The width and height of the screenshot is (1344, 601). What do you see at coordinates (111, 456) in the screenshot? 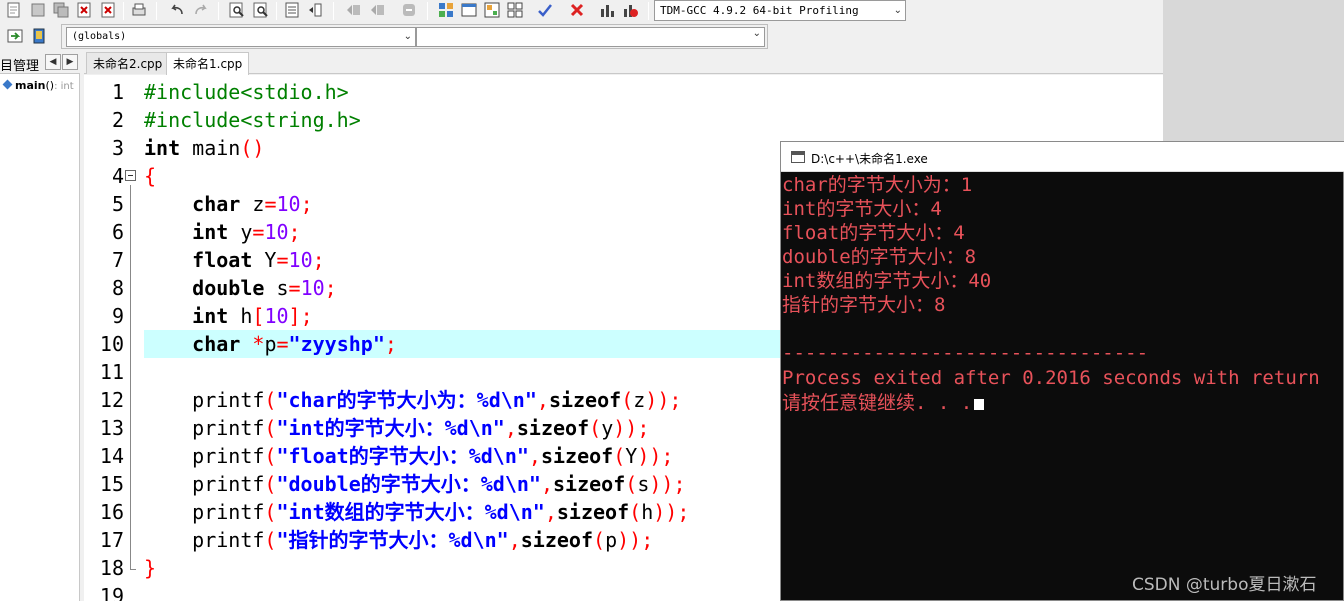
I see `line-number: 14` at bounding box center [111, 456].